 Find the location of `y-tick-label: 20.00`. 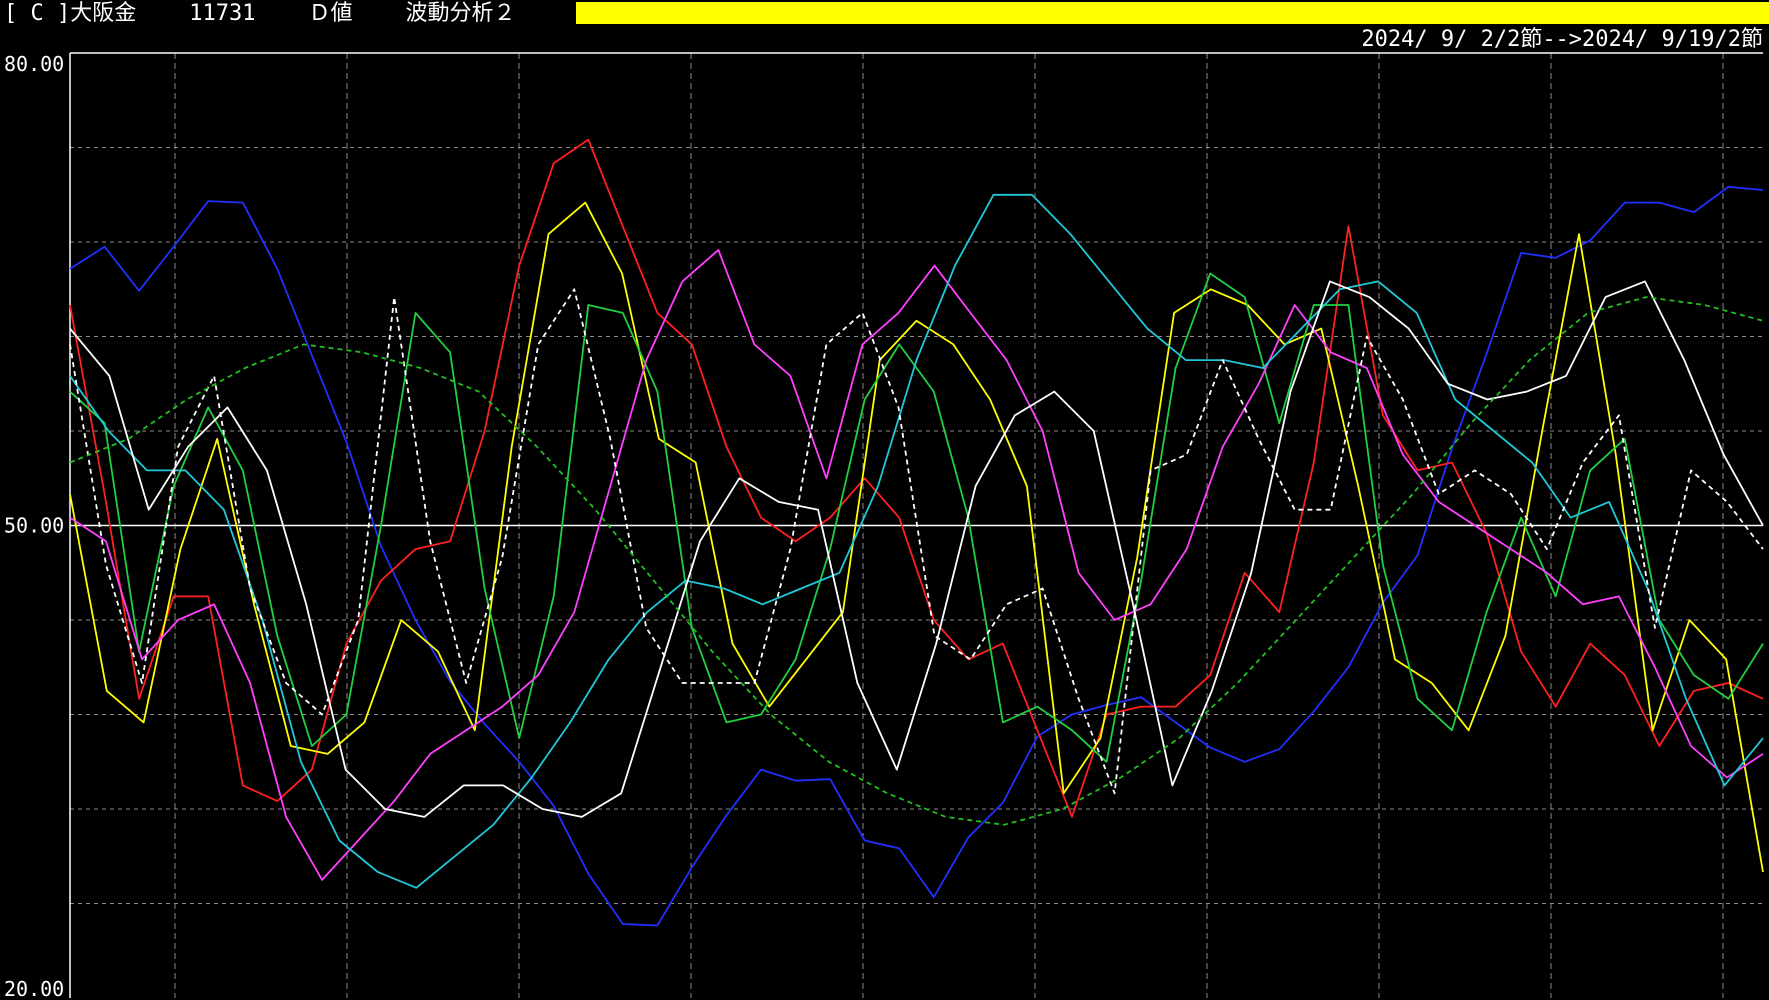

y-tick-label: 20.00 is located at coordinates (34, 988).